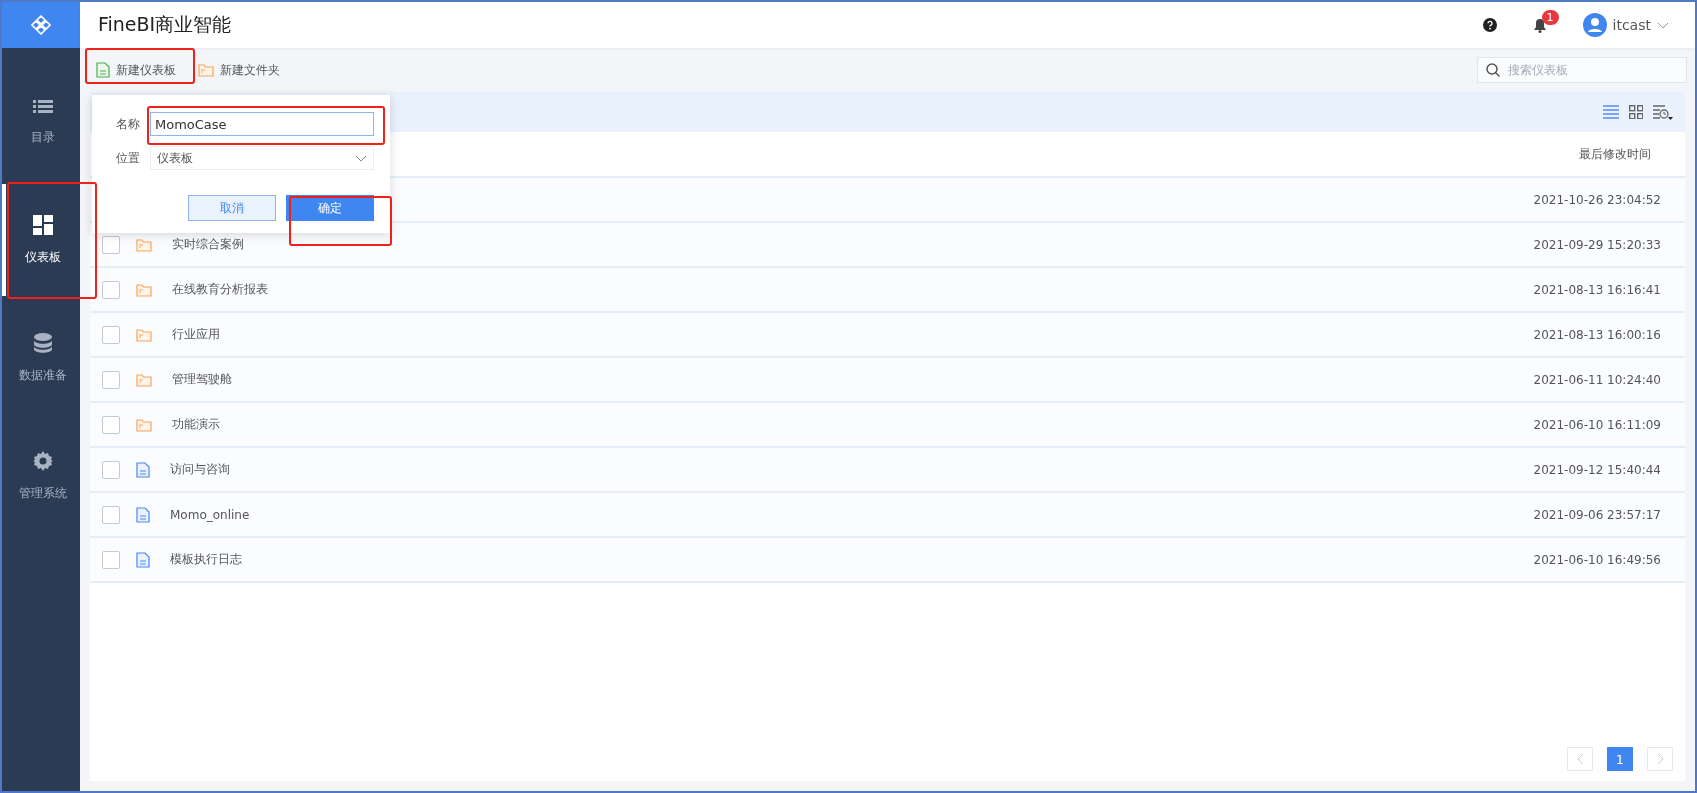 The image size is (1697, 793). What do you see at coordinates (43, 460) in the screenshot?
I see `settings-icon` at bounding box center [43, 460].